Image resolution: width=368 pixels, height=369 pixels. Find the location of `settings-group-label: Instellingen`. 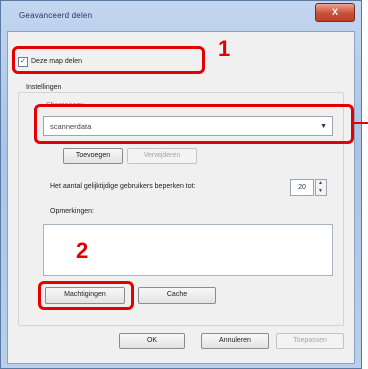

settings-group-label: Instellingen is located at coordinates (44, 87).